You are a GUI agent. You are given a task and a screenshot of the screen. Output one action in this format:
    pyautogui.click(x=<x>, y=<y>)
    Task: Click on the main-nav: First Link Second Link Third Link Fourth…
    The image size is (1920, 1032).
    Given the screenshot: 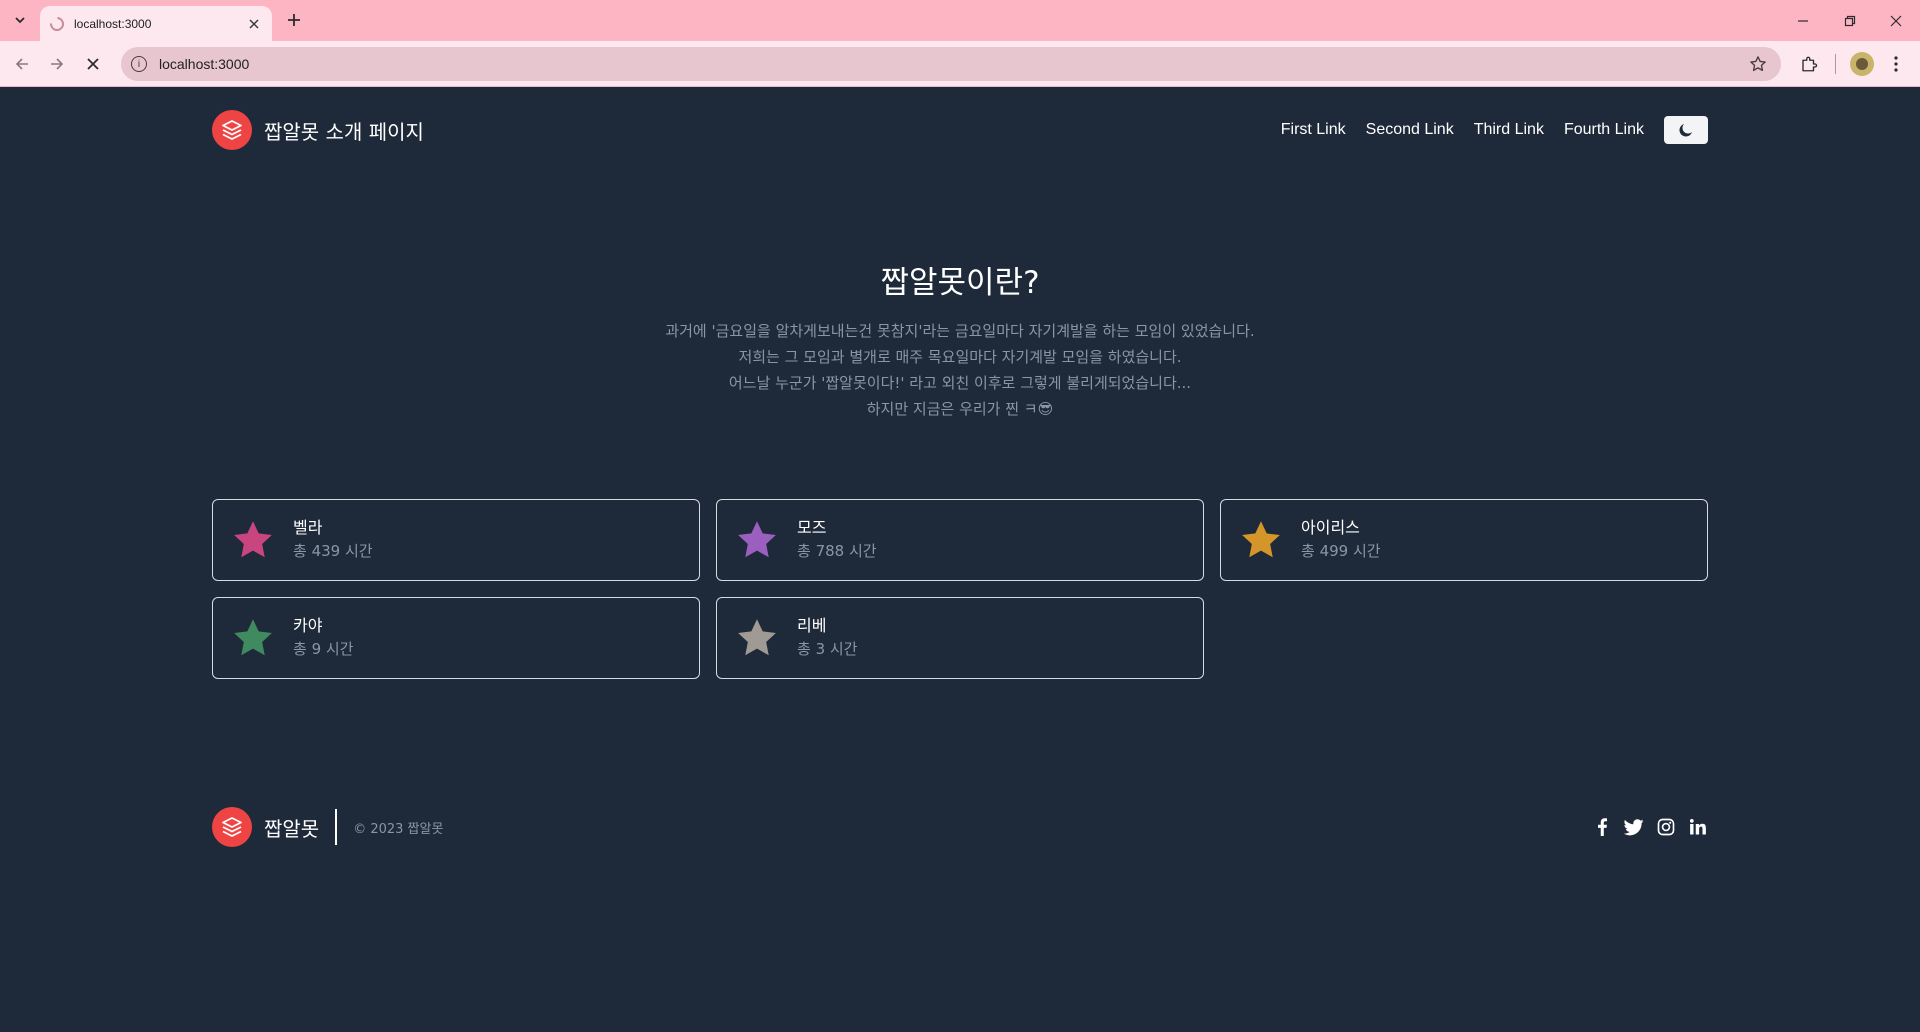 What is the action you would take?
    pyautogui.click(x=1494, y=130)
    